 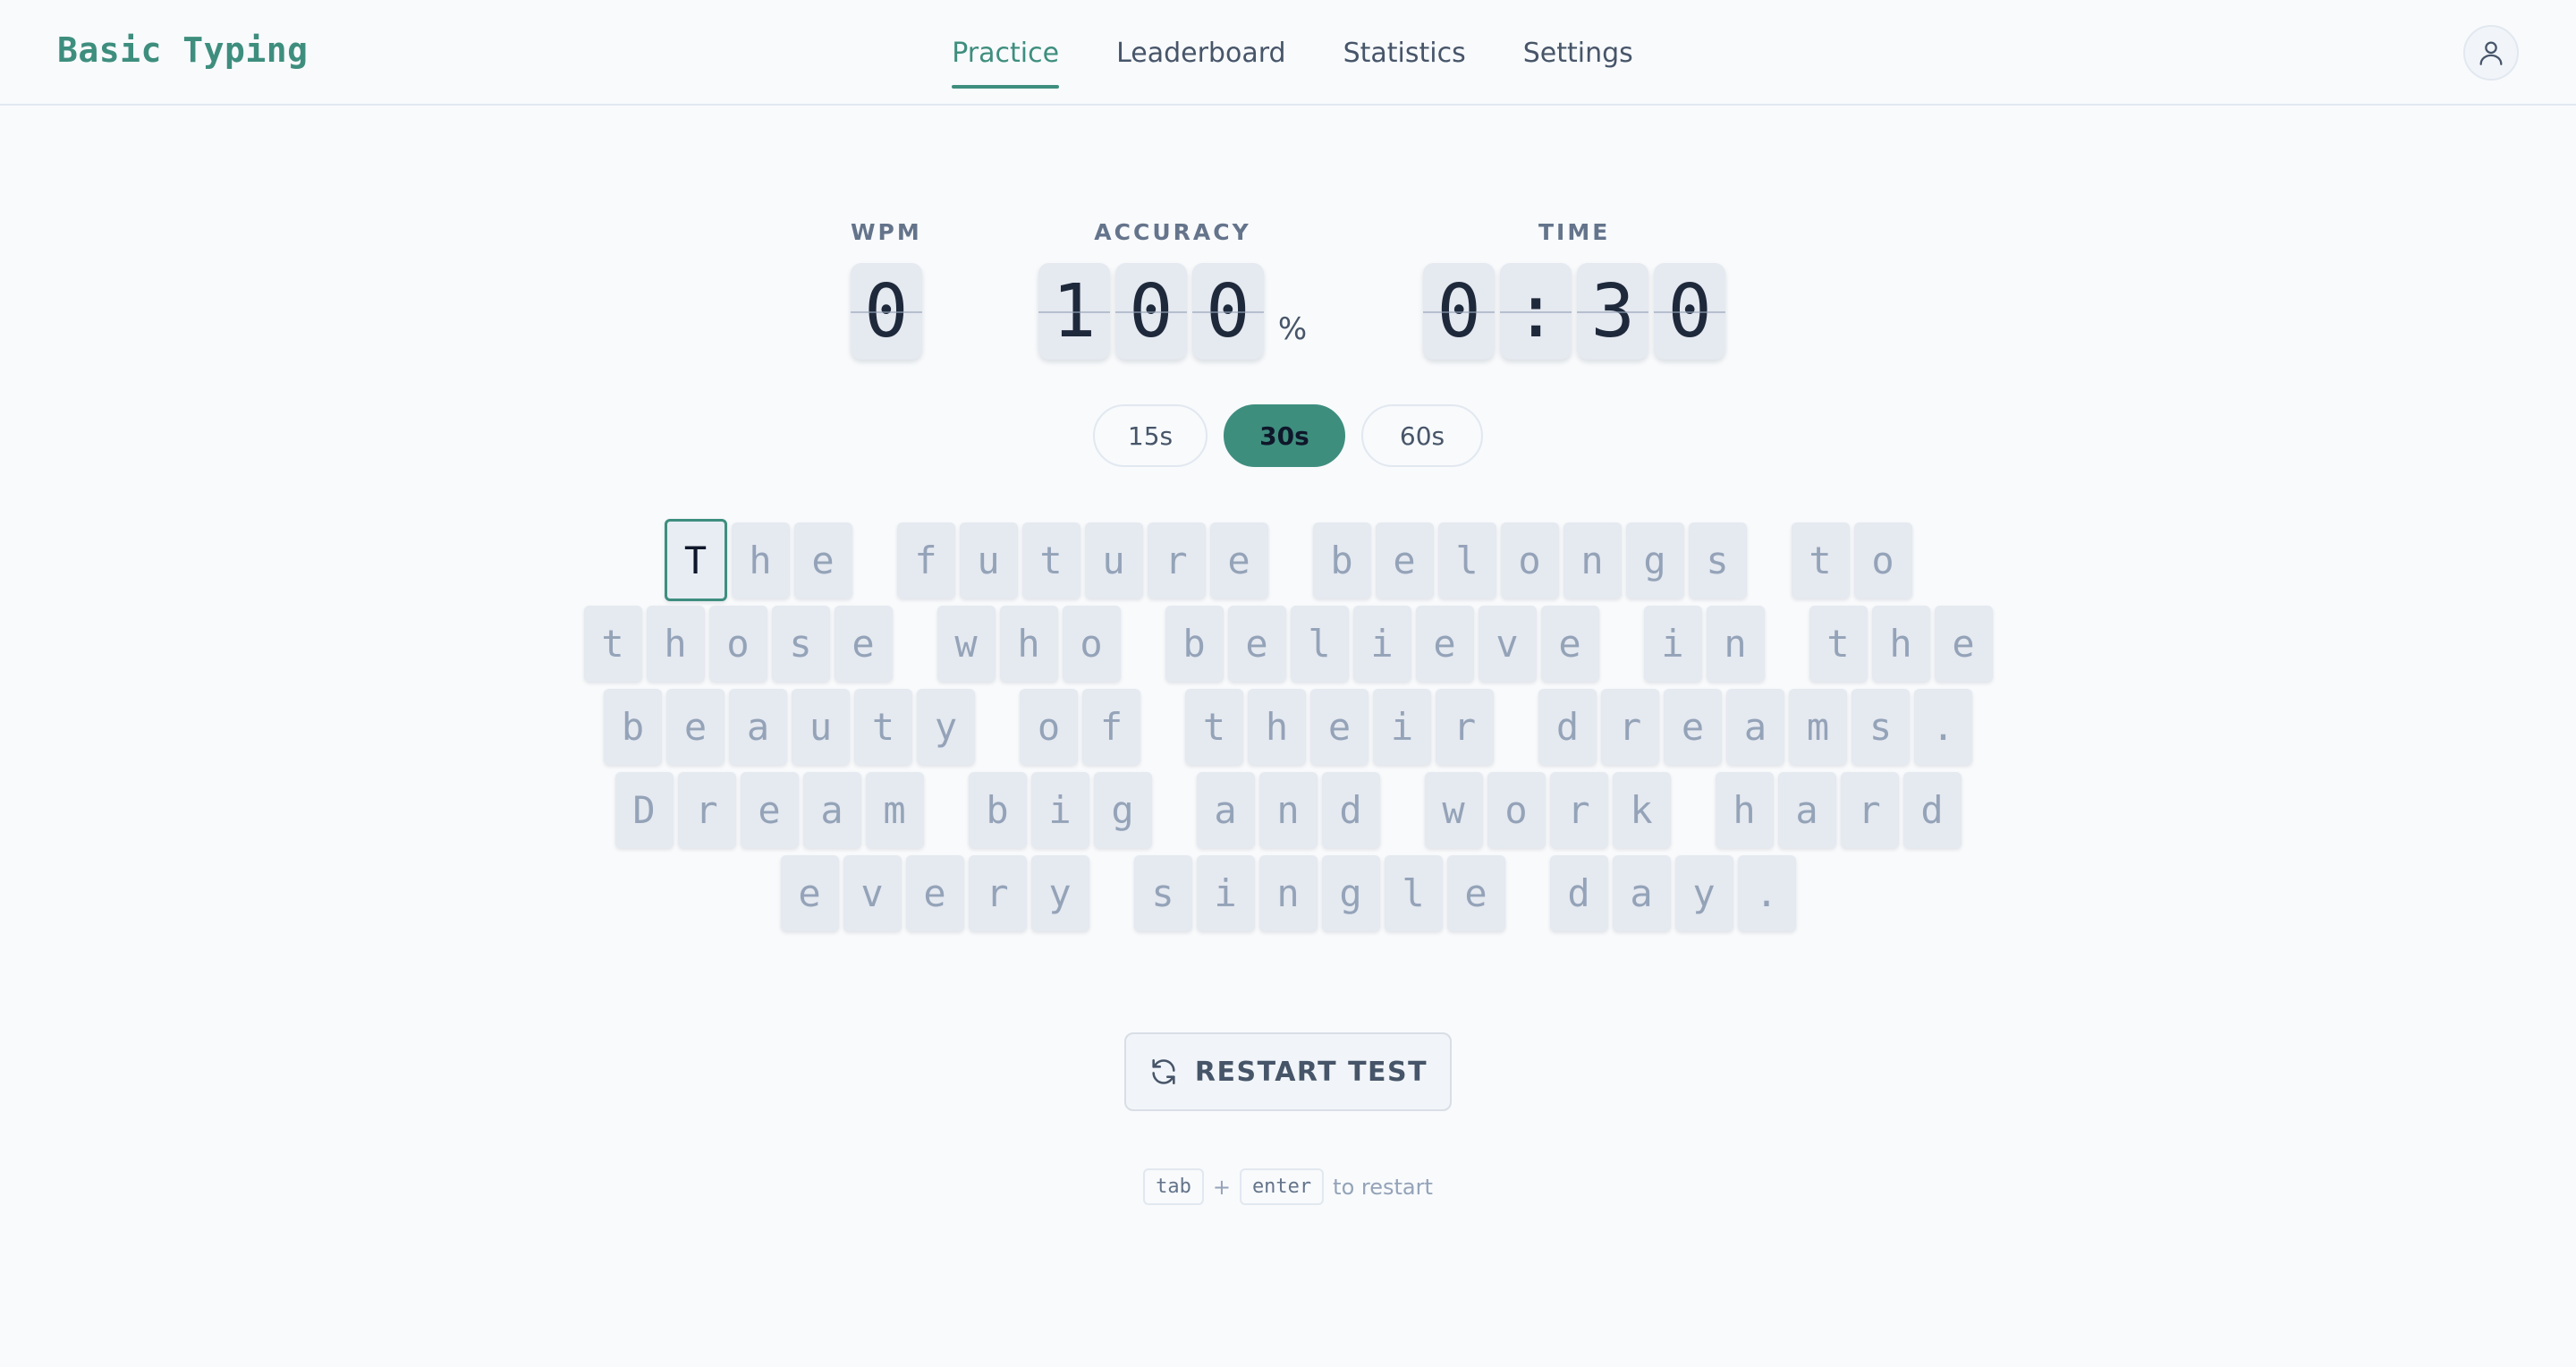 What do you see at coordinates (1574, 232) in the screenshot?
I see `time-label: TIME` at bounding box center [1574, 232].